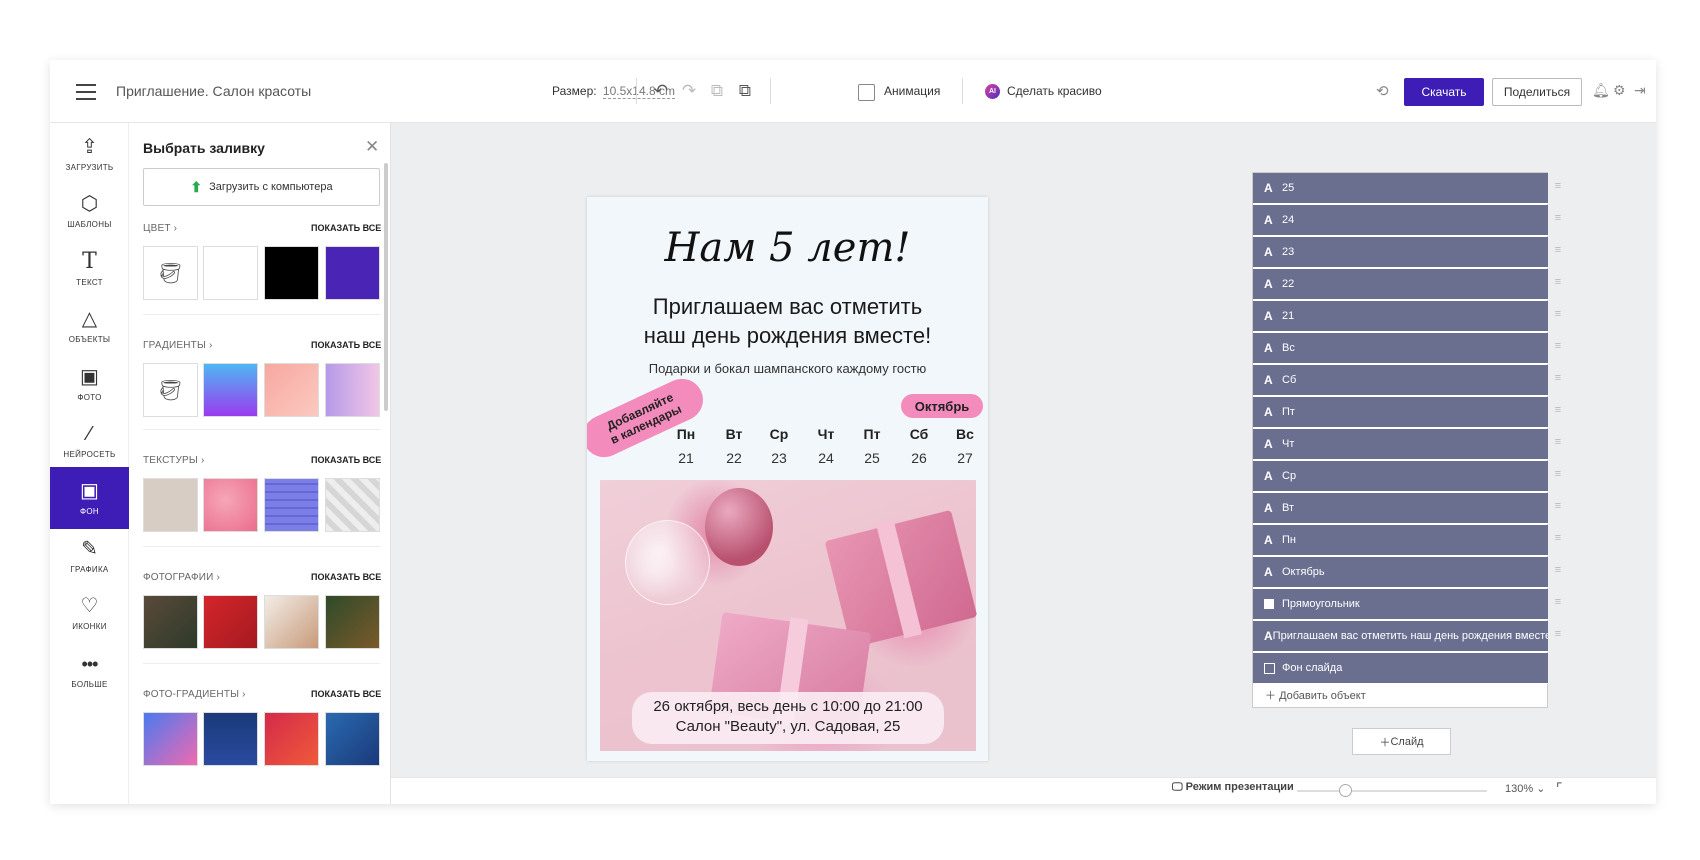  Describe the element at coordinates (352, 390) in the screenshot. I see `gradient-swatch-lavender` at that location.